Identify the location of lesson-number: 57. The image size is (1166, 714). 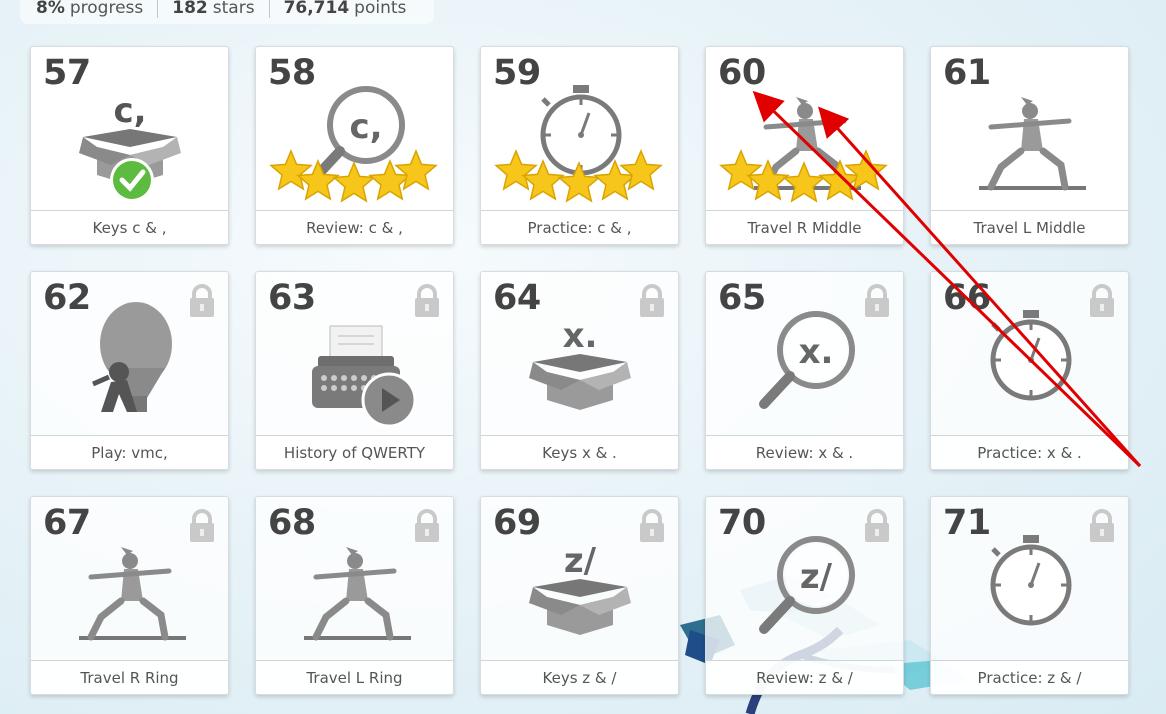
(67, 73).